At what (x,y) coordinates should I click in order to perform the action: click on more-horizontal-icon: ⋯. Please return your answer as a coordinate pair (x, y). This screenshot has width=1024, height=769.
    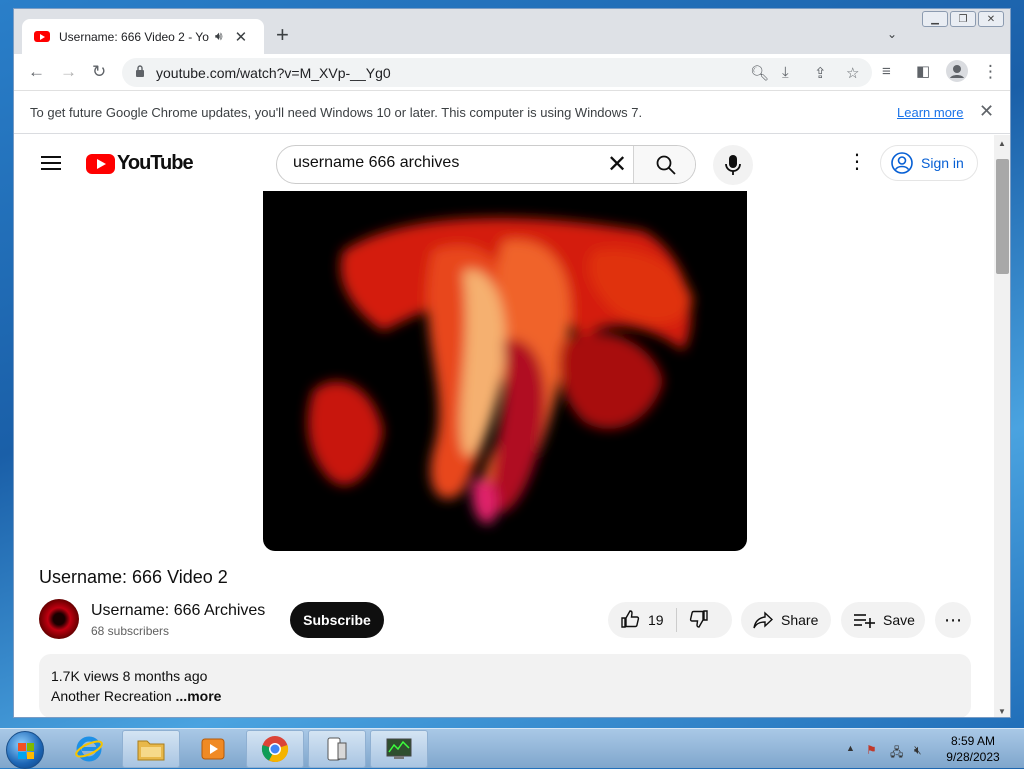
    Looking at the image, I should click on (953, 619).